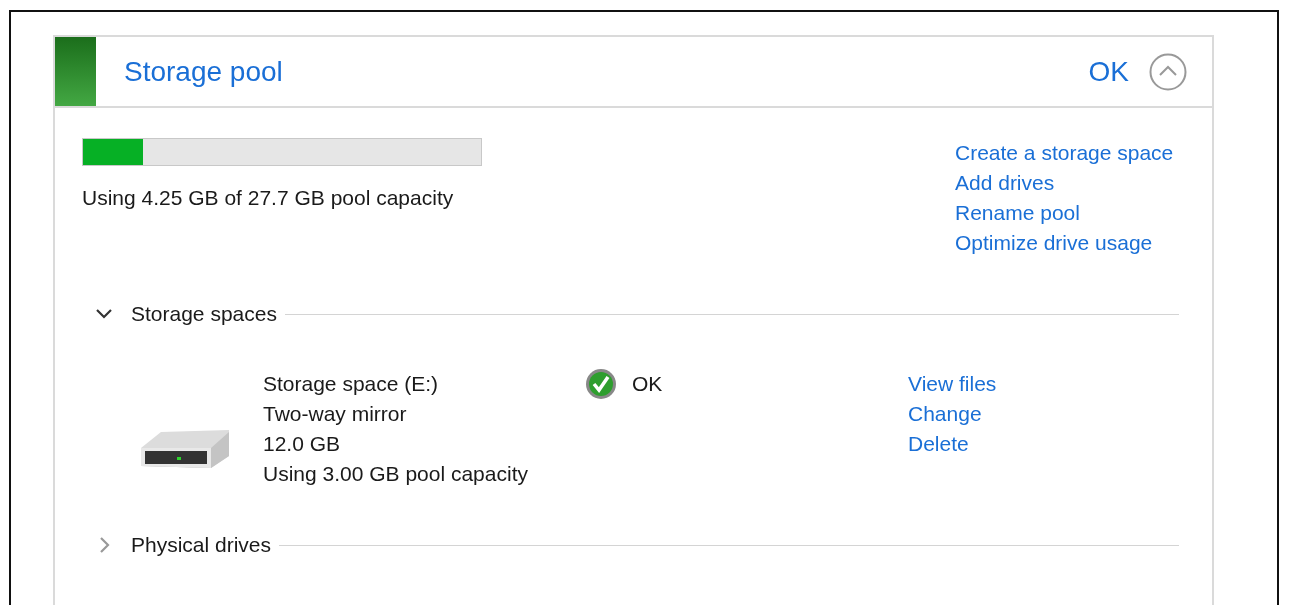 This screenshot has width=1295, height=605. I want to click on action-link: Change, so click(945, 414).